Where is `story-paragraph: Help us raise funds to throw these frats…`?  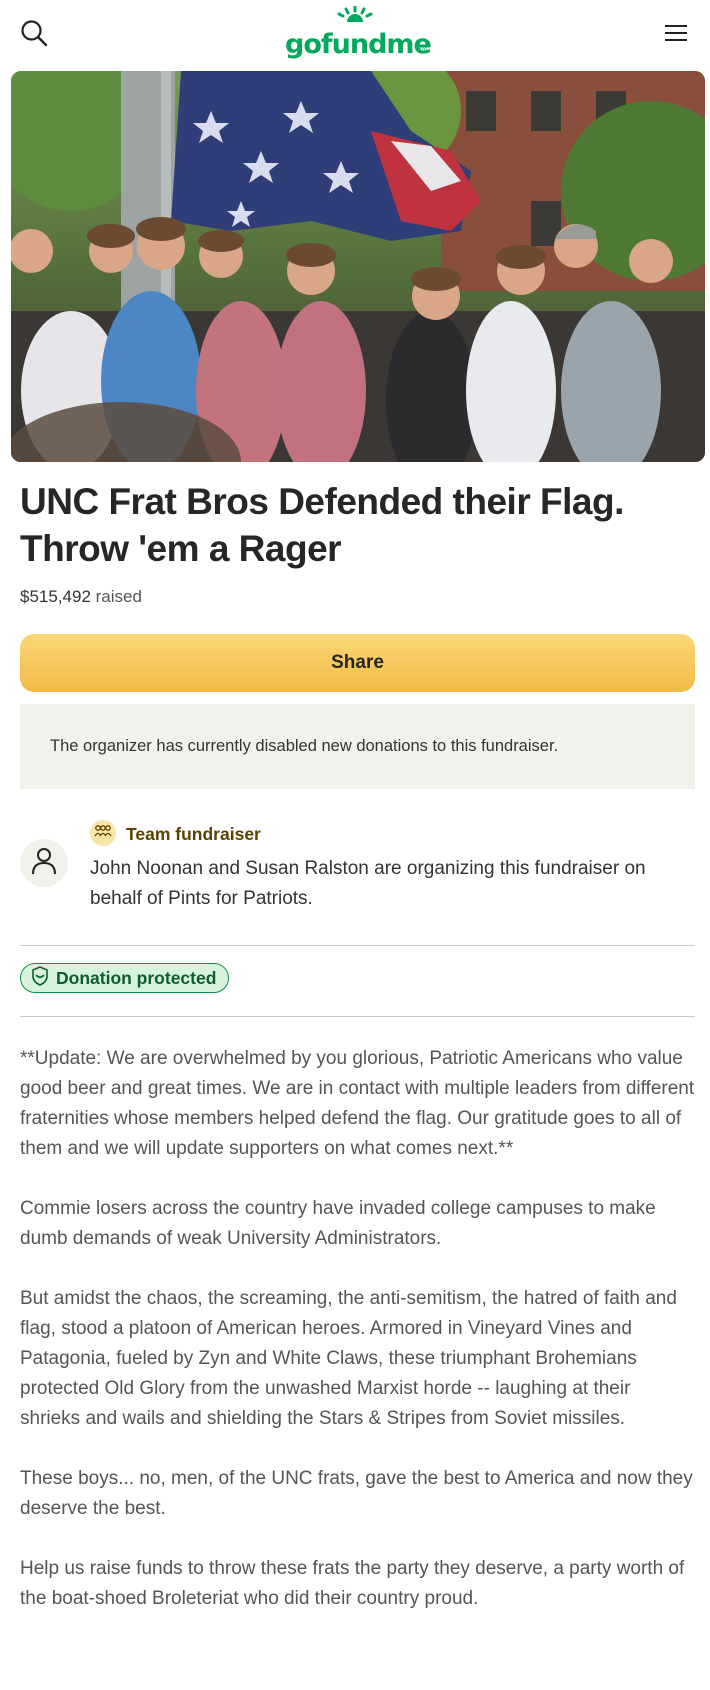
story-paragraph: Help us raise funds to throw these frats… is located at coordinates (352, 1583).